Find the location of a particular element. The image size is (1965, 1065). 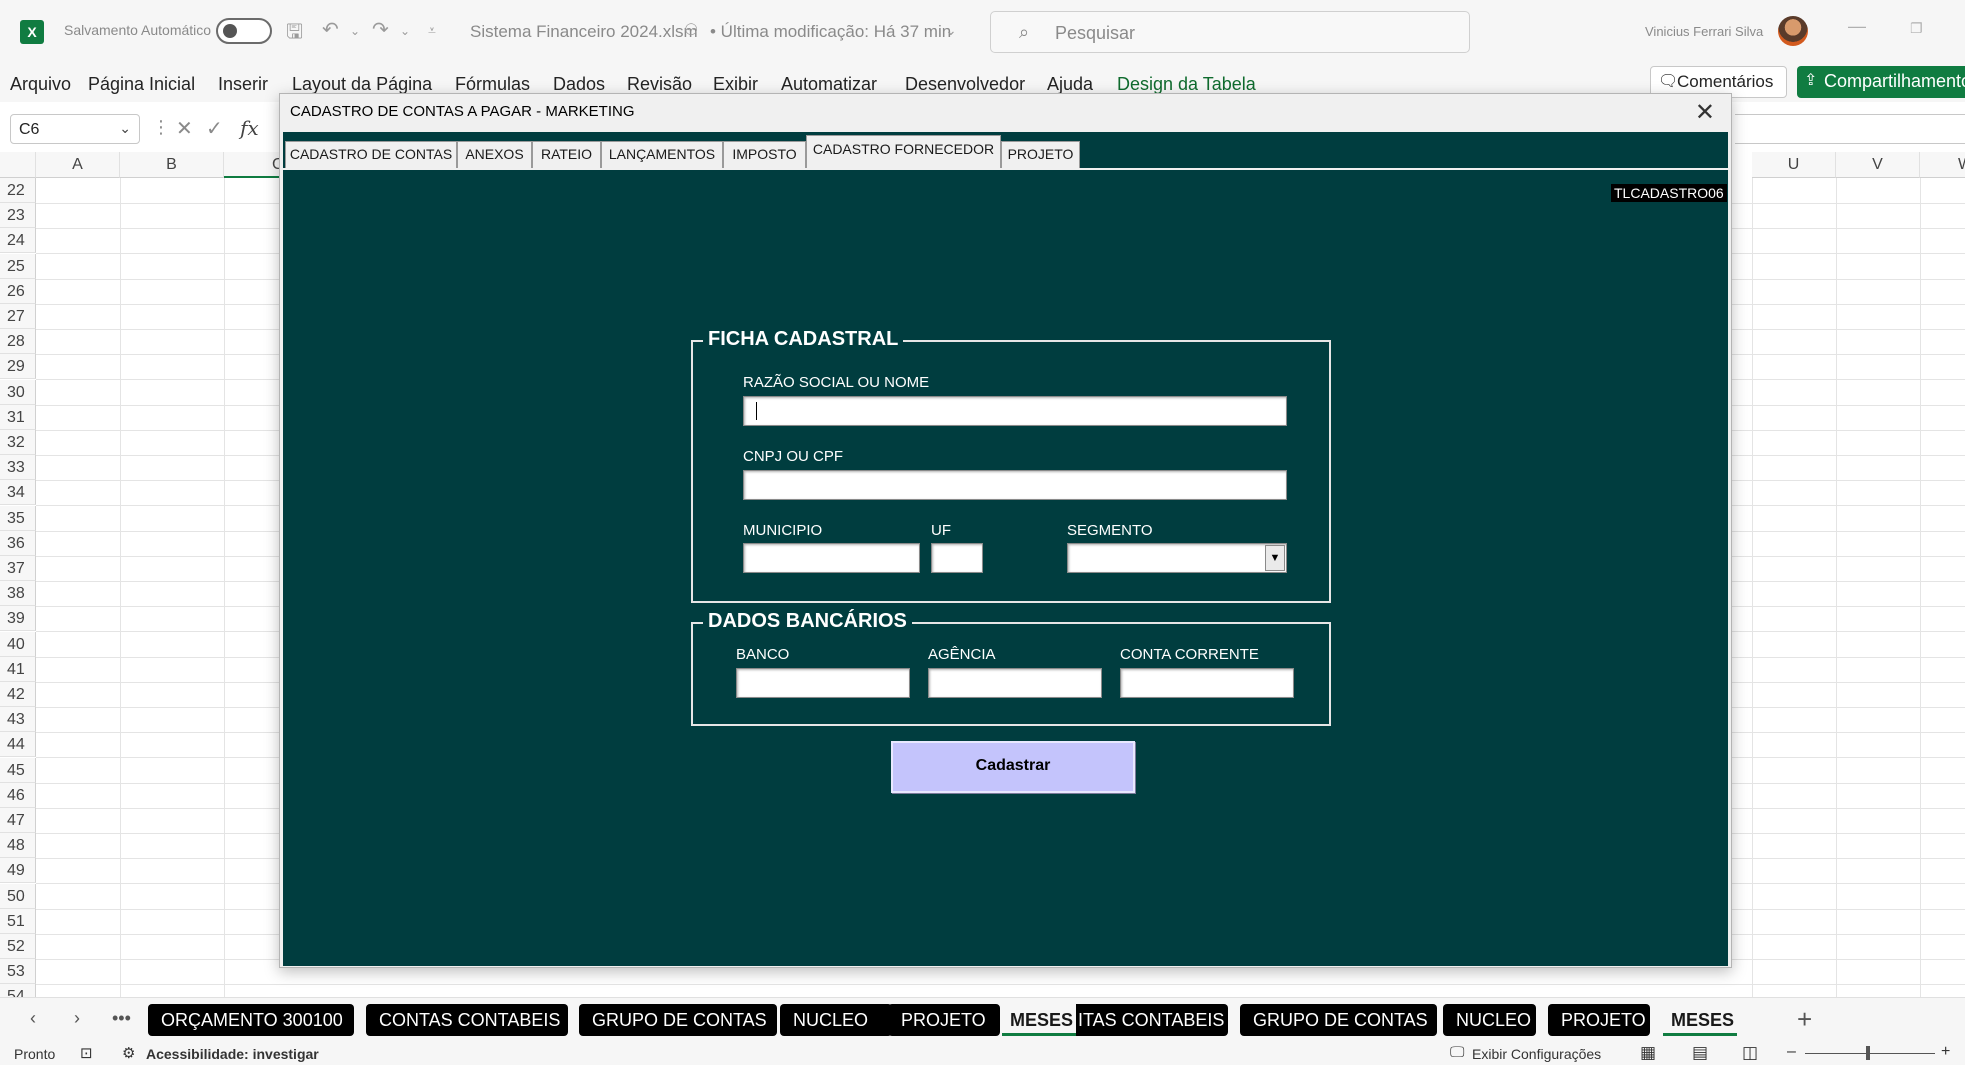

column-header-w: W is located at coordinates (1942, 165).